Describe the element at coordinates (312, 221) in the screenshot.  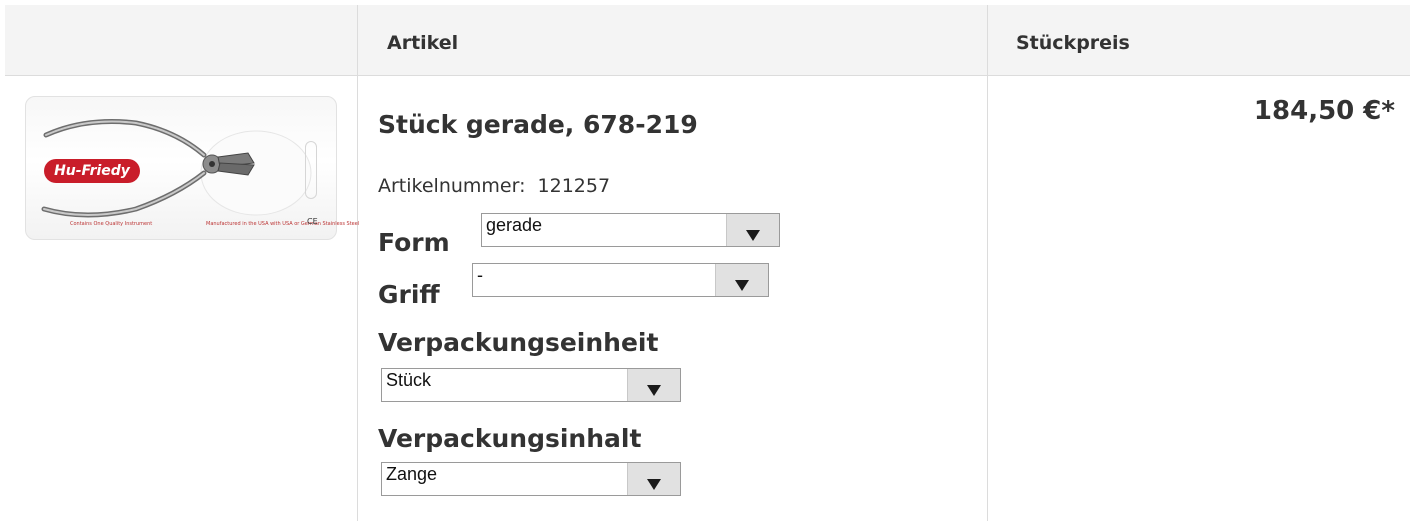
I see `ce-mark: CE` at that location.